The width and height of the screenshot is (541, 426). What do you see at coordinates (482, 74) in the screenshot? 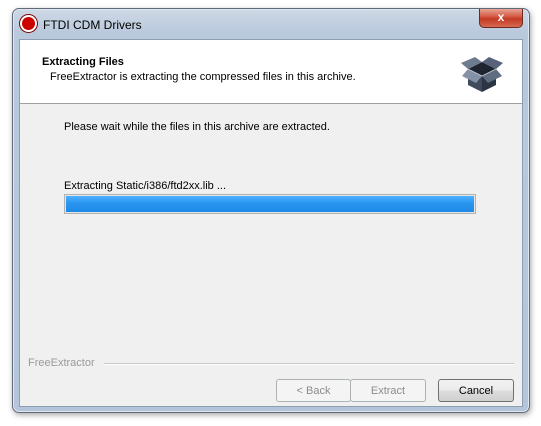
I see `open-box-icon` at bounding box center [482, 74].